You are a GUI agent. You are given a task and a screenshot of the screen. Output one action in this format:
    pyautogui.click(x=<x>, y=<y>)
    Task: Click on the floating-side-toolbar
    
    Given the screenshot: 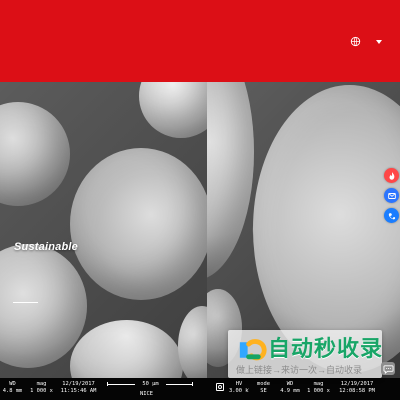 What is the action you would take?
    pyautogui.click(x=391, y=195)
    